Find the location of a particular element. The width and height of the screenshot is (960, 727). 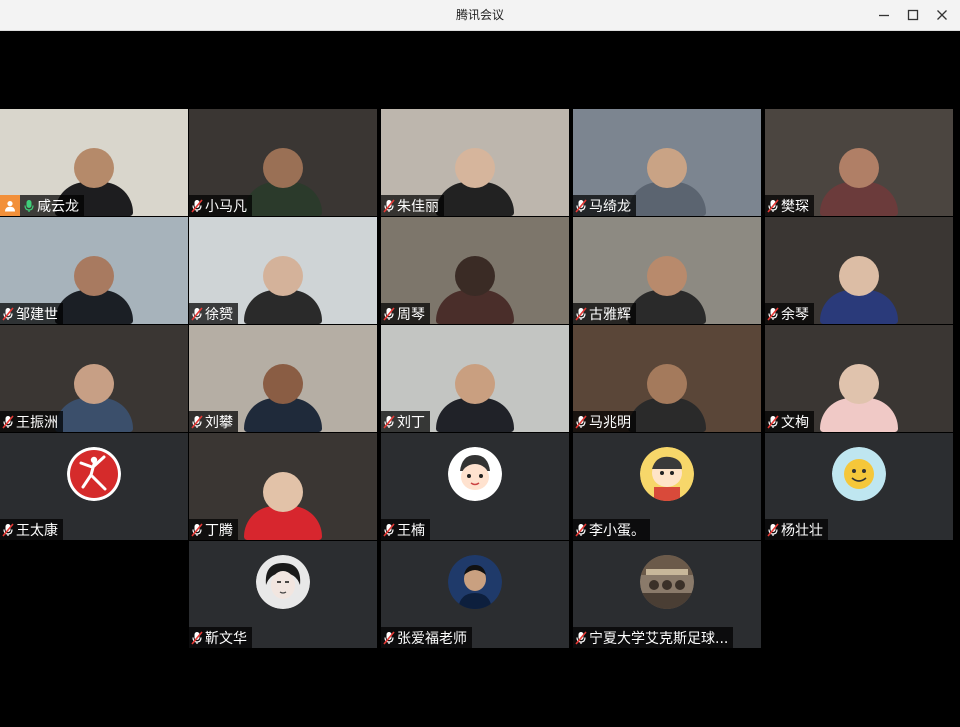

participant-tile: 朱佳丽 is located at coordinates (475, 162).